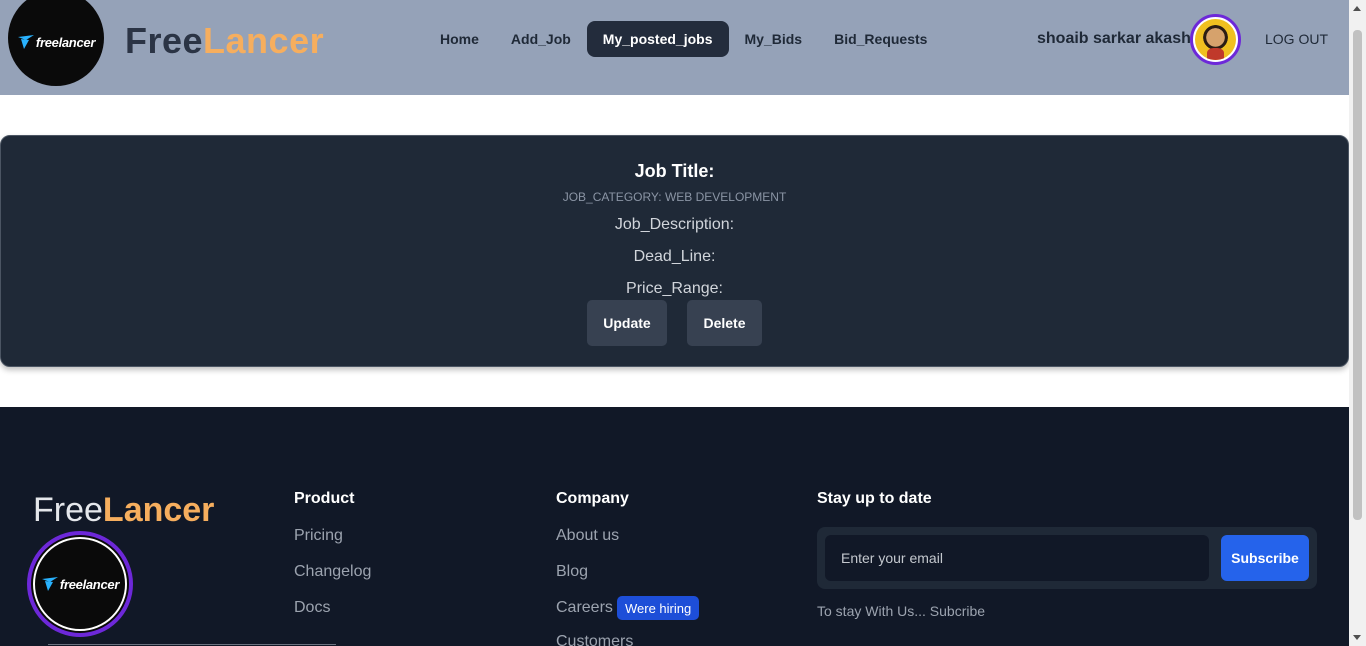 The height and width of the screenshot is (646, 1366). Describe the element at coordinates (572, 572) in the screenshot. I see `link-blog: Blog` at that location.